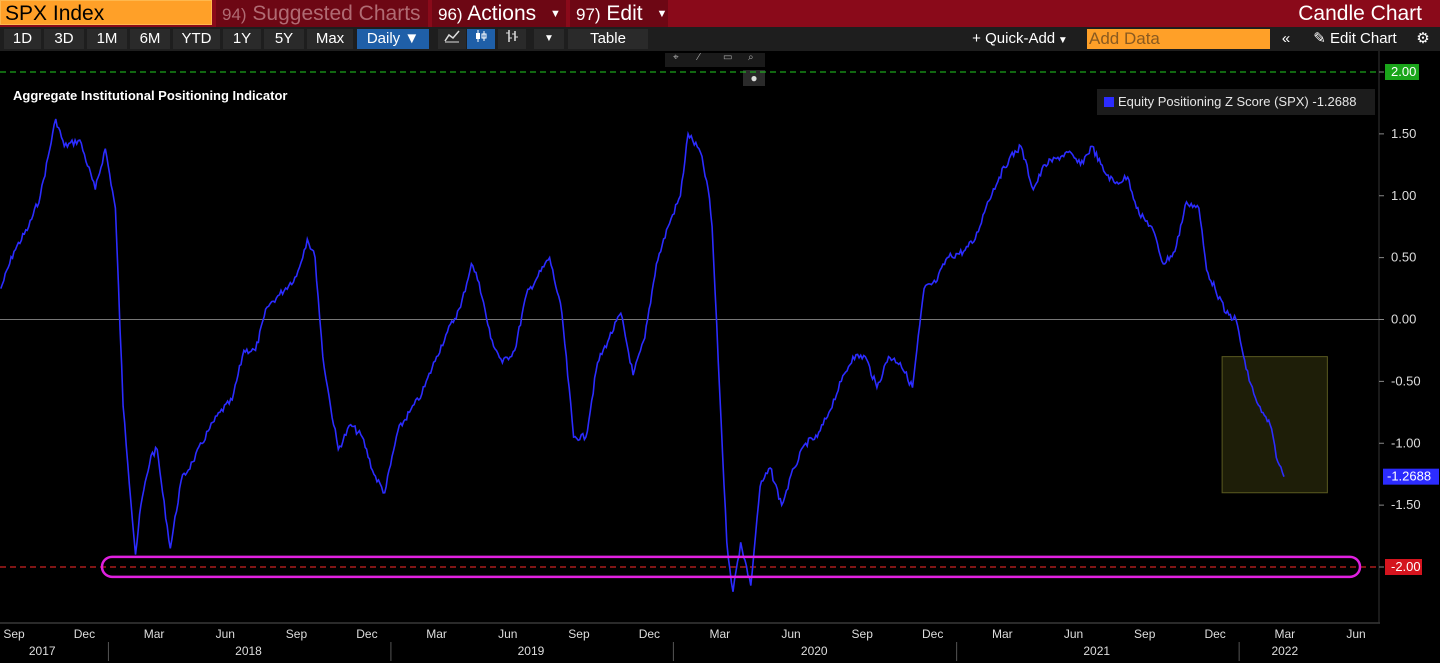 This screenshot has width=1440, height=663. I want to click on y-tick-label: -2.00, so click(1406, 566).